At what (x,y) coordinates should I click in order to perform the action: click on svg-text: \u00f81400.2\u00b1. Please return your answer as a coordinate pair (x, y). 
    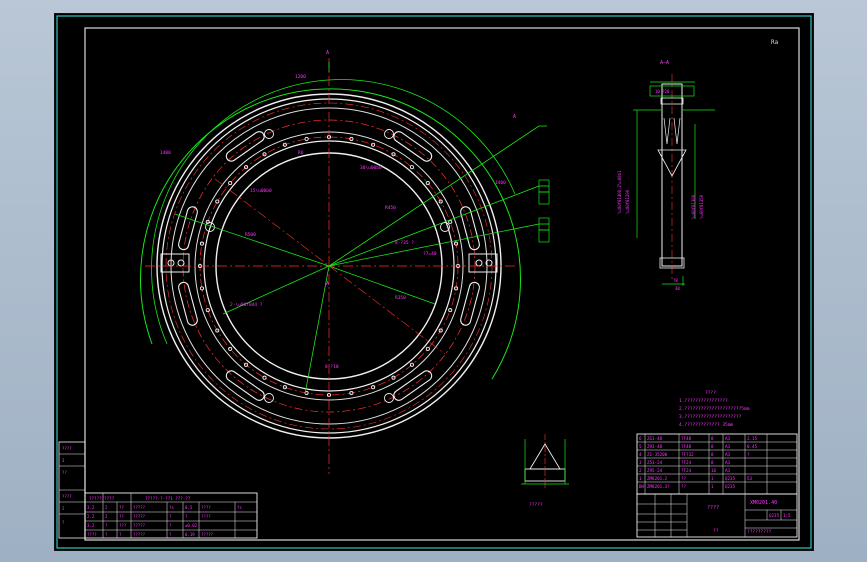
    Looking at the image, I should click on (619, 192).